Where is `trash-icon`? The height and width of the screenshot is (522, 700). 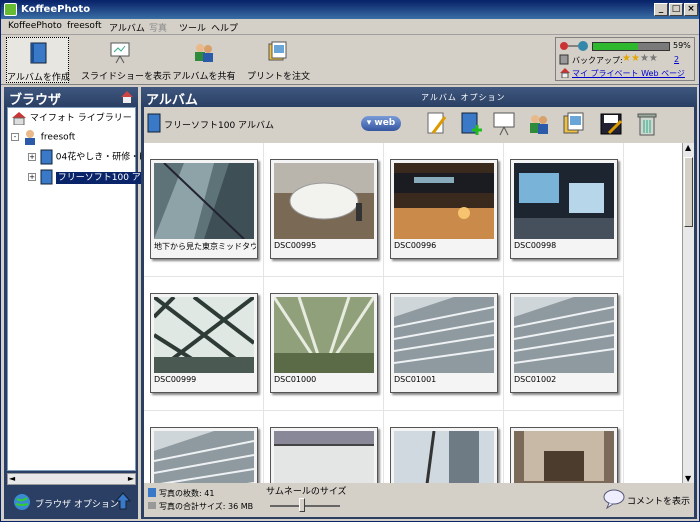 trash-icon is located at coordinates (647, 124).